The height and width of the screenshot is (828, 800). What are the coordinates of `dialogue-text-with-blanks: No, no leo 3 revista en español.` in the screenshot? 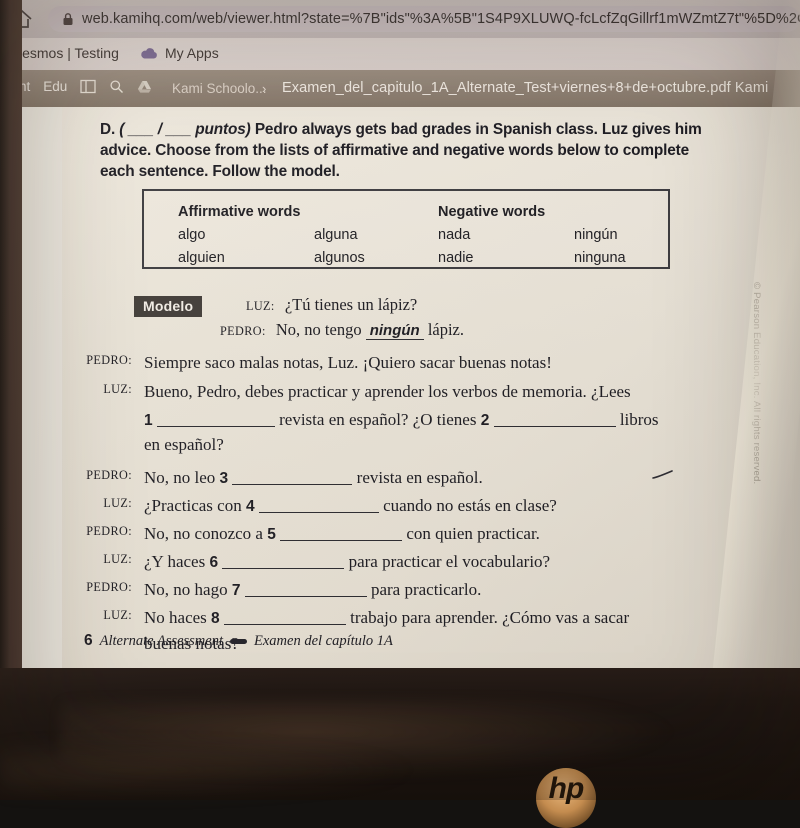 It's located at (313, 478).